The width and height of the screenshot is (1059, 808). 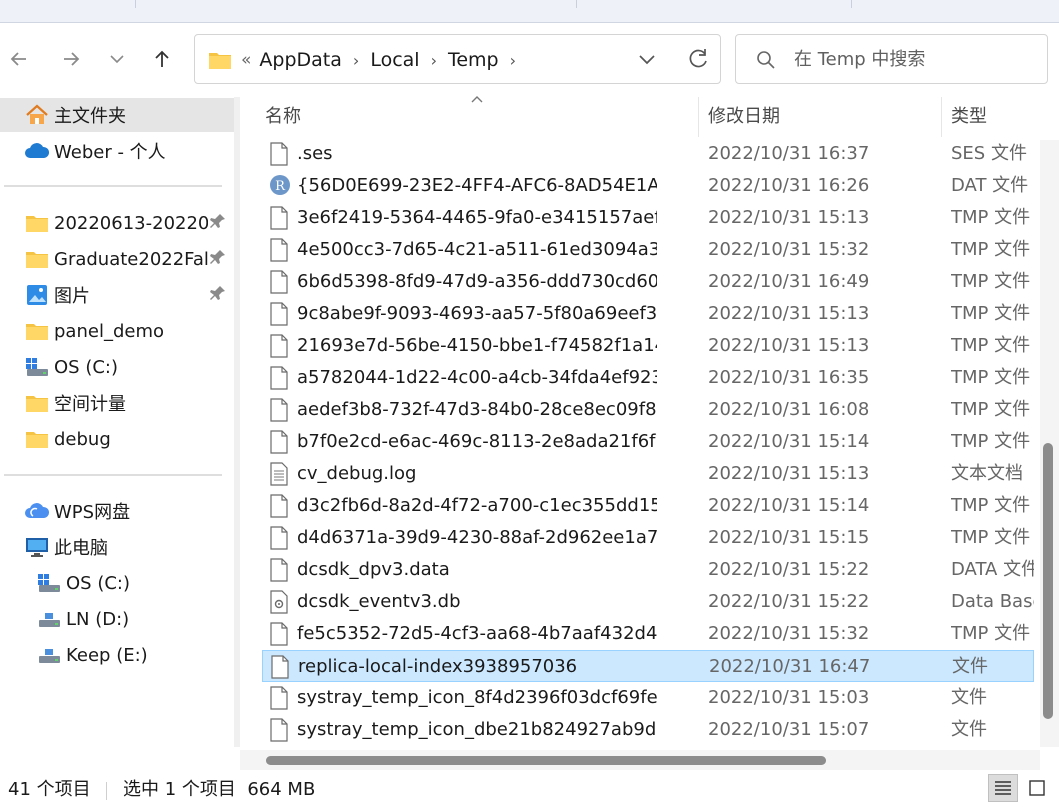 I want to click on file-date: 2022/10/31 15:22, so click(x=789, y=601).